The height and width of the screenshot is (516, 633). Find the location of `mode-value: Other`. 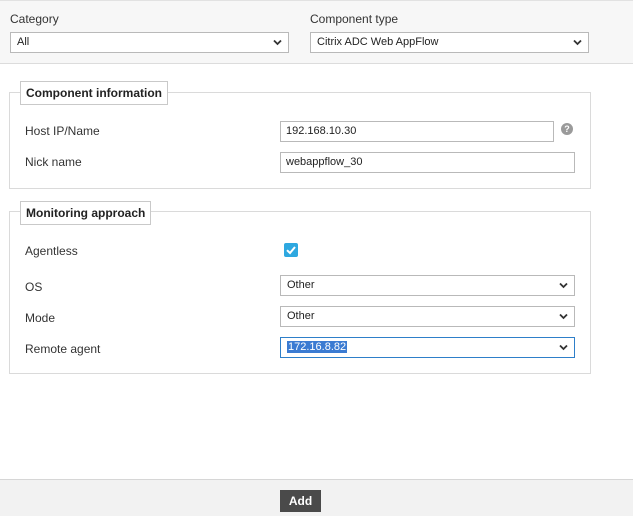

mode-value: Other is located at coordinates (301, 316).